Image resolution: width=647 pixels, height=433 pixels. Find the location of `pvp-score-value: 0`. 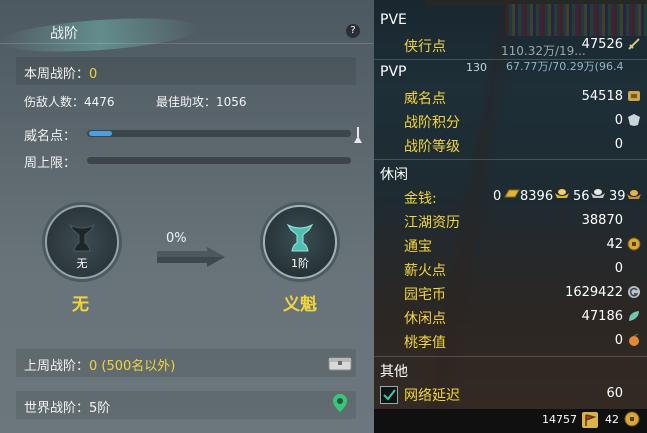

pvp-score-value: 0 is located at coordinates (618, 120).